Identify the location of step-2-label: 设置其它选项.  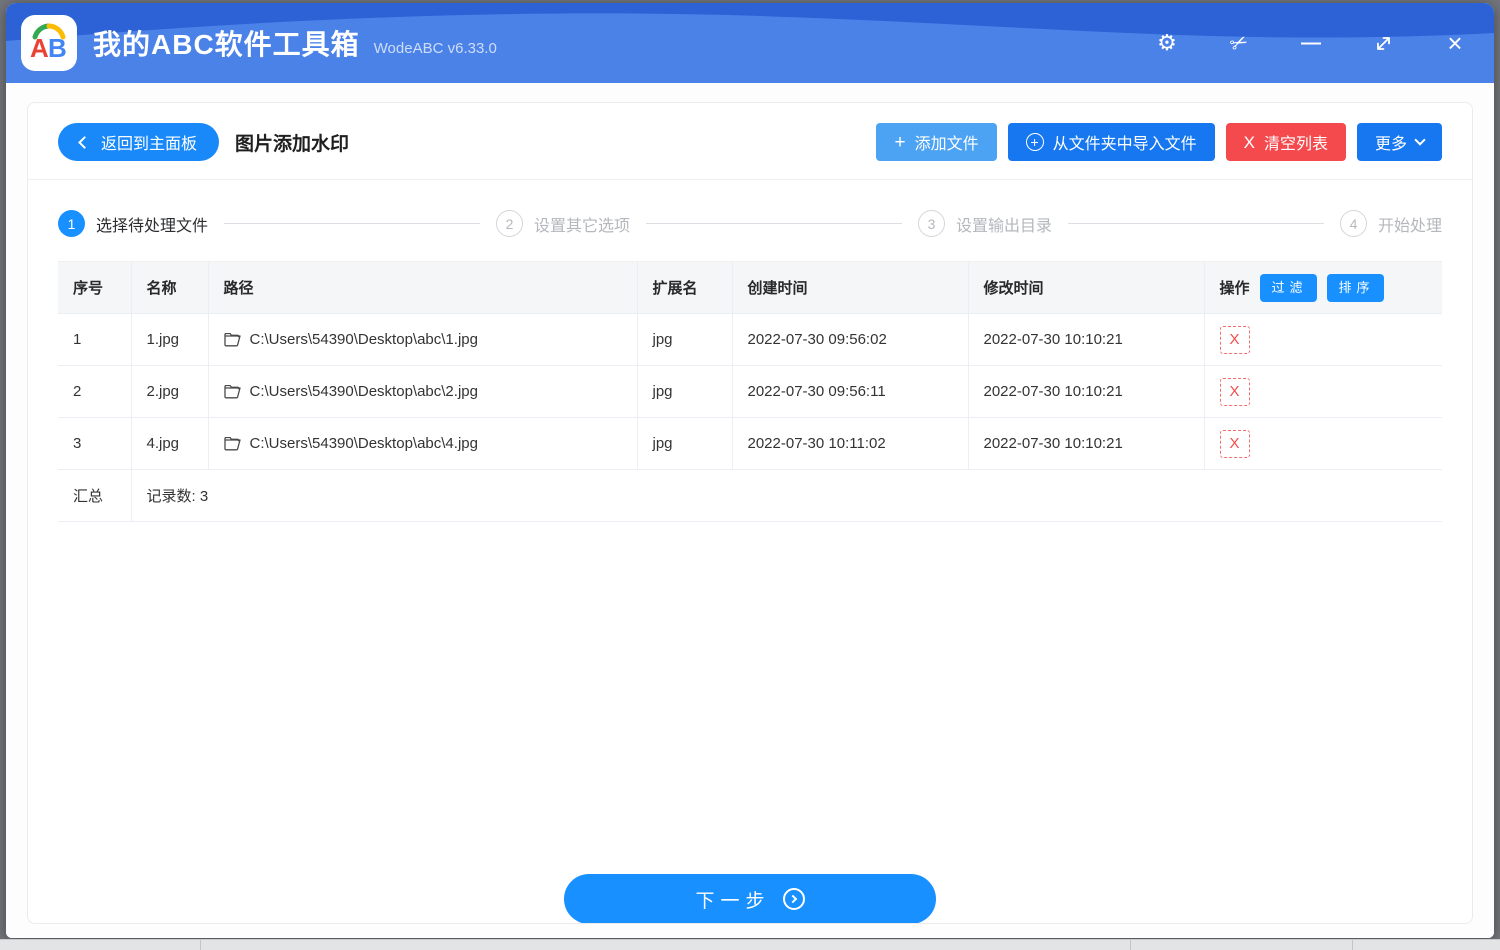
(582, 226).